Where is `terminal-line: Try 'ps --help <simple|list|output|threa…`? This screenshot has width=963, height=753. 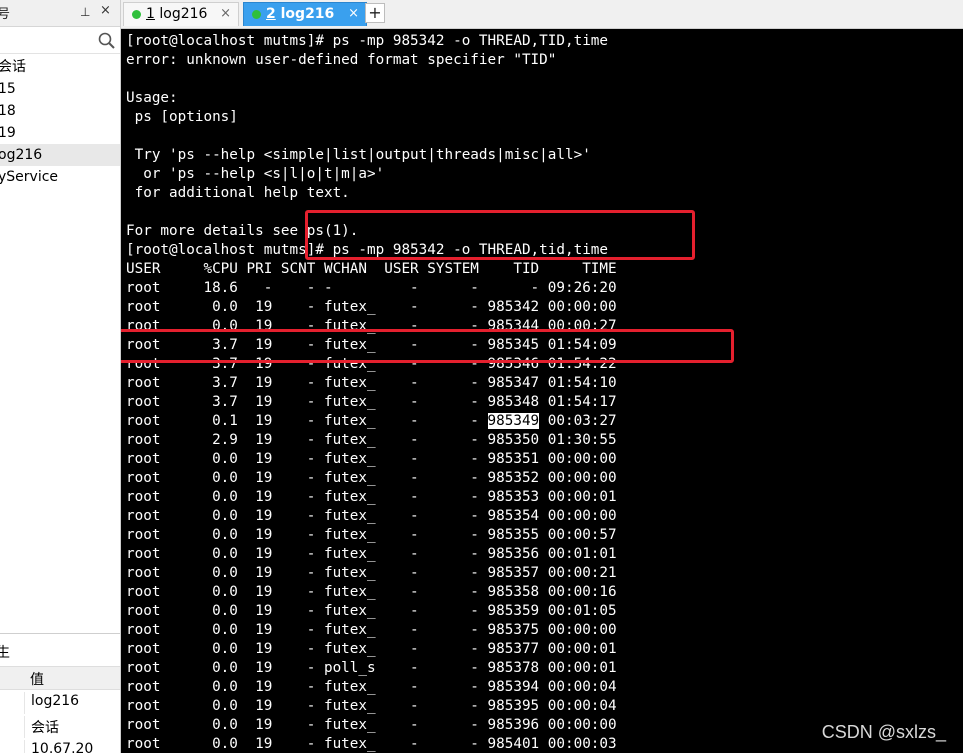
terminal-line: Try 'ps --help <simple|list|output|threa… is located at coordinates (358, 155).